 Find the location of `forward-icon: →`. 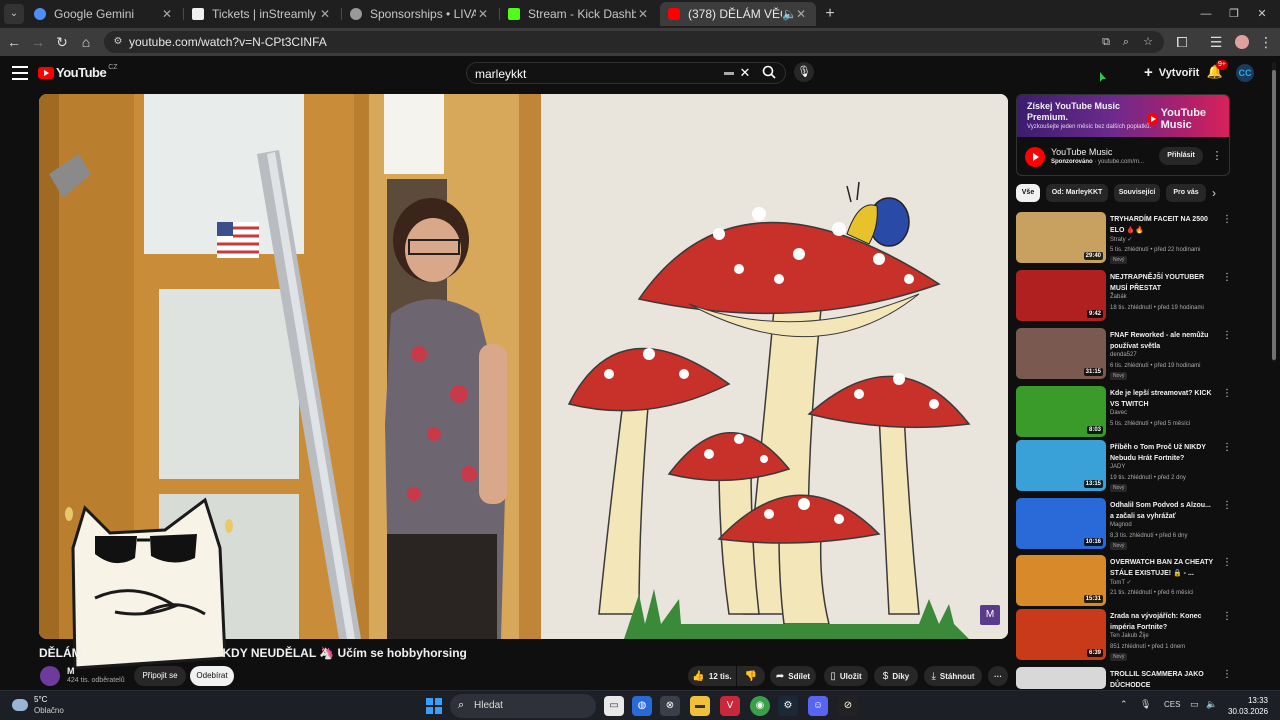

forward-icon: → is located at coordinates (38, 42).